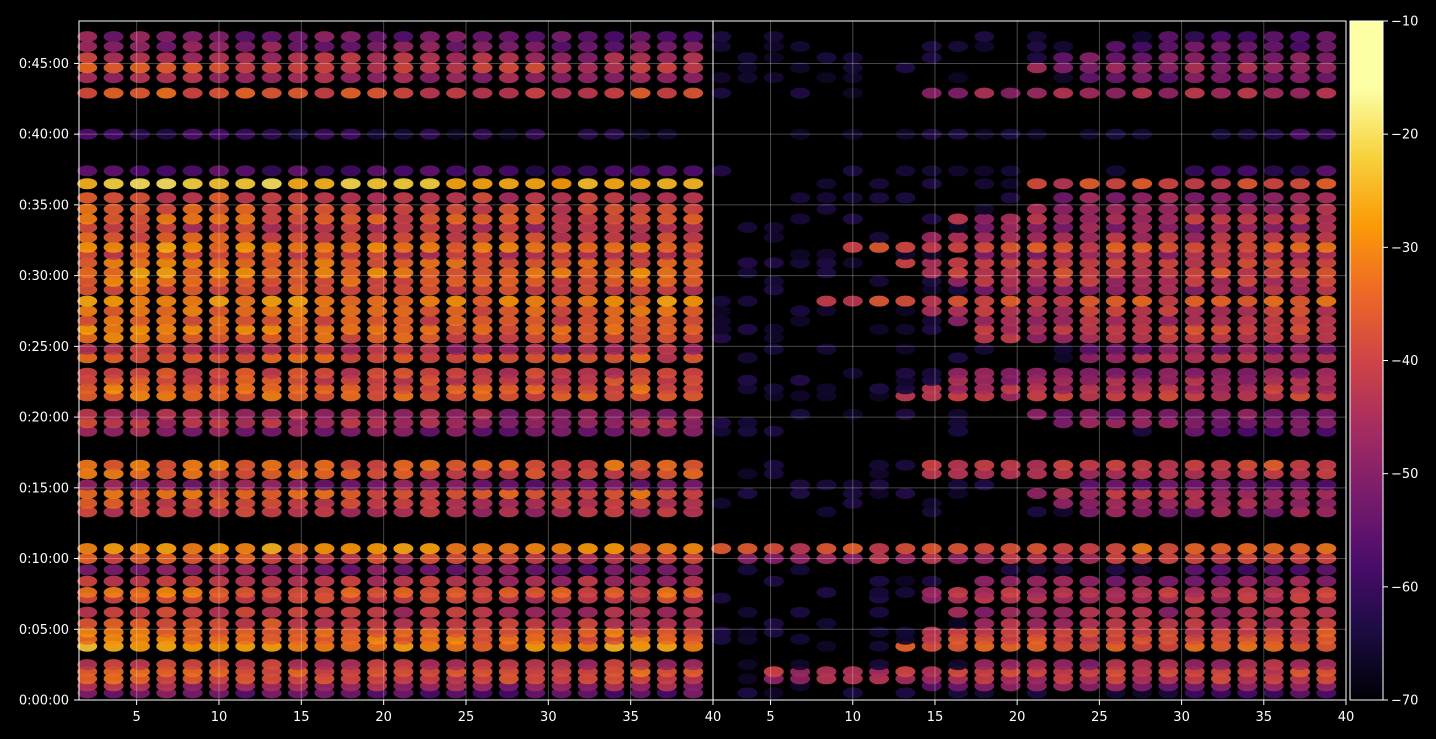 This screenshot has height=739, width=1436. I want to click on colorbar-tick-label: −10, so click(1404, 22).